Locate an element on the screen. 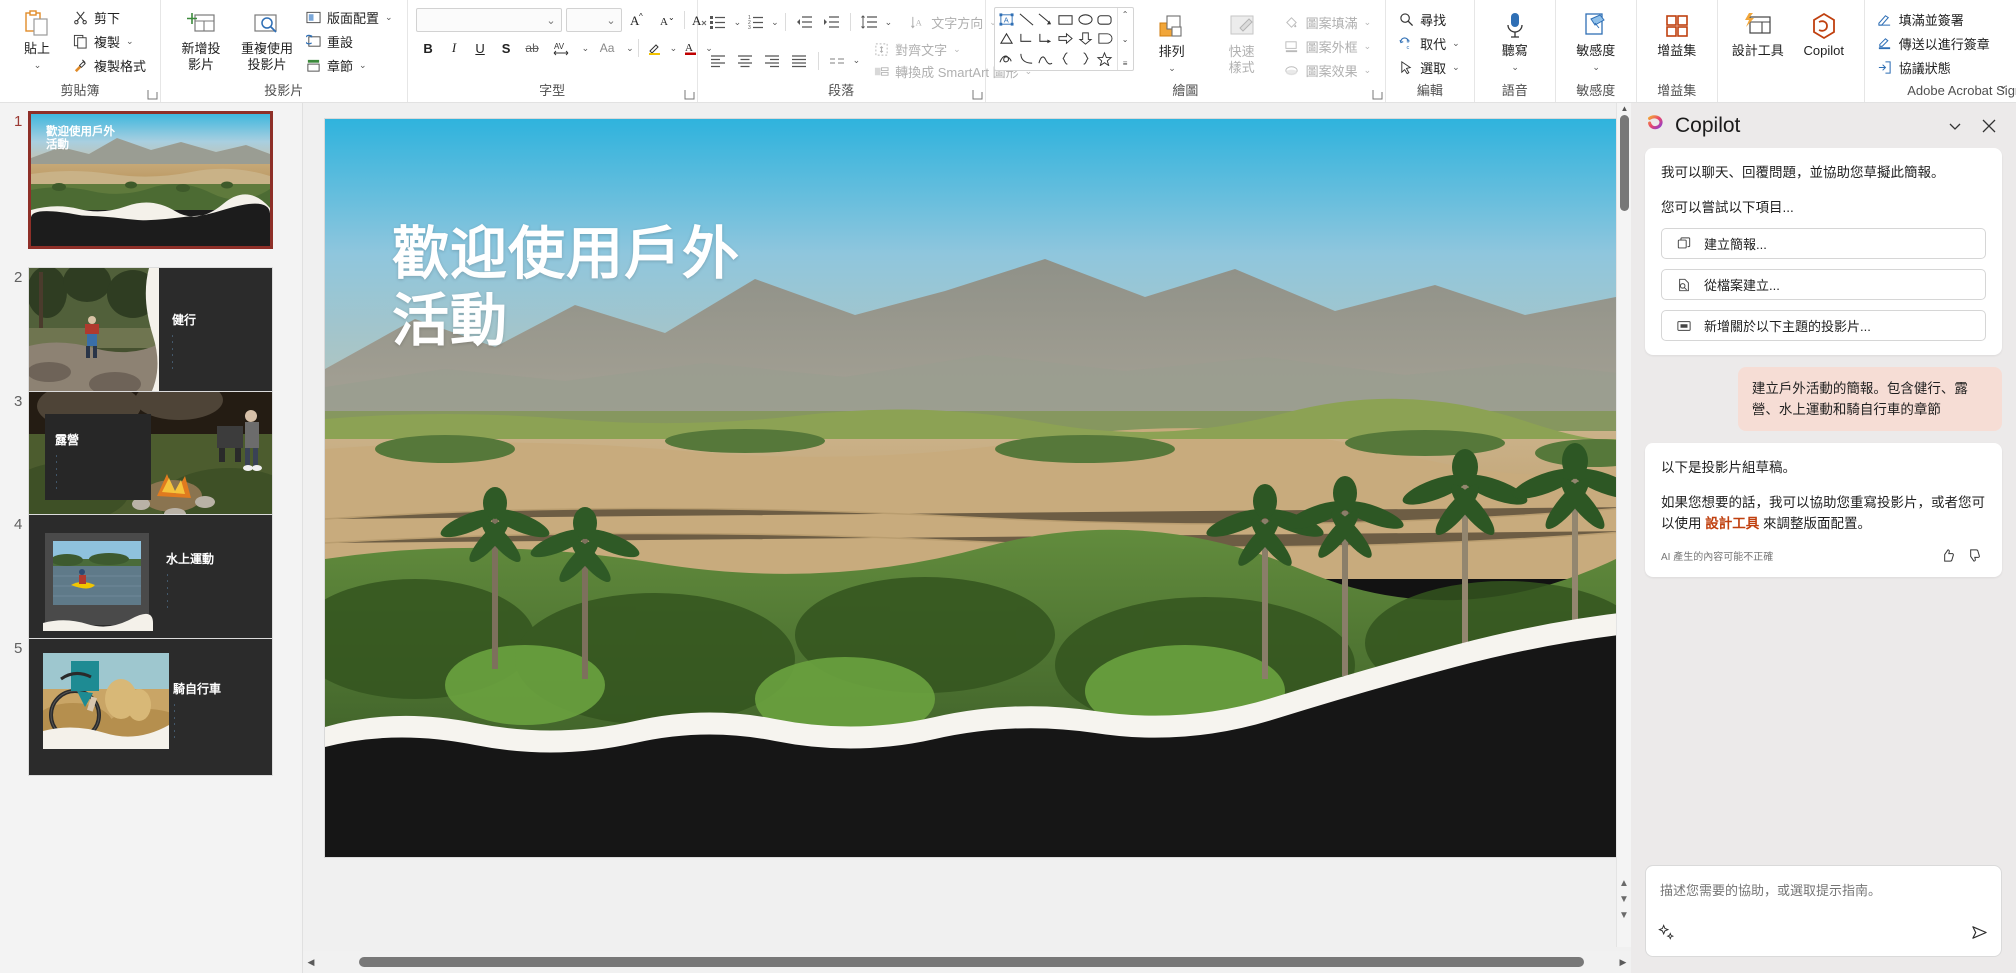 The height and width of the screenshot is (973, 2016). slide-thumbnail-3: 3 露營 • • • • • • is located at coordinates (139, 460).